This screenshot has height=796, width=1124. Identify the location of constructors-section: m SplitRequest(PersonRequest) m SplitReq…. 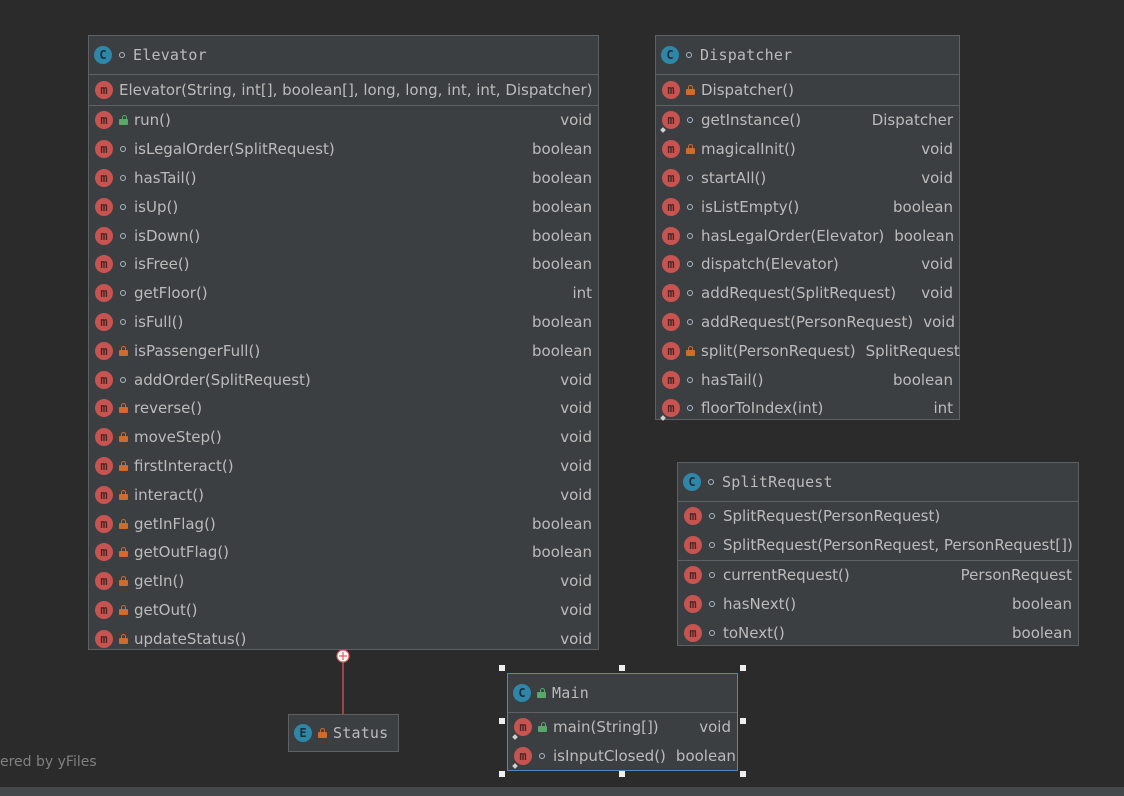
(878, 531).